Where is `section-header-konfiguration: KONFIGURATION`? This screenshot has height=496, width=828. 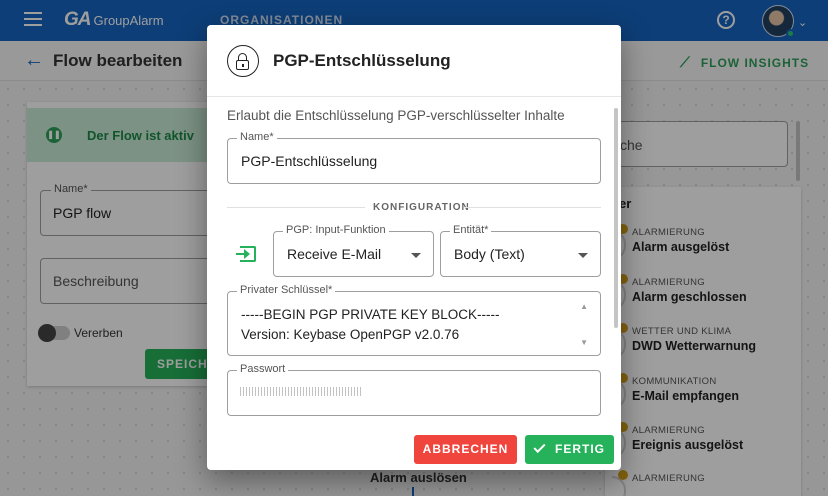
section-header-konfiguration: KONFIGURATION is located at coordinates (421, 207).